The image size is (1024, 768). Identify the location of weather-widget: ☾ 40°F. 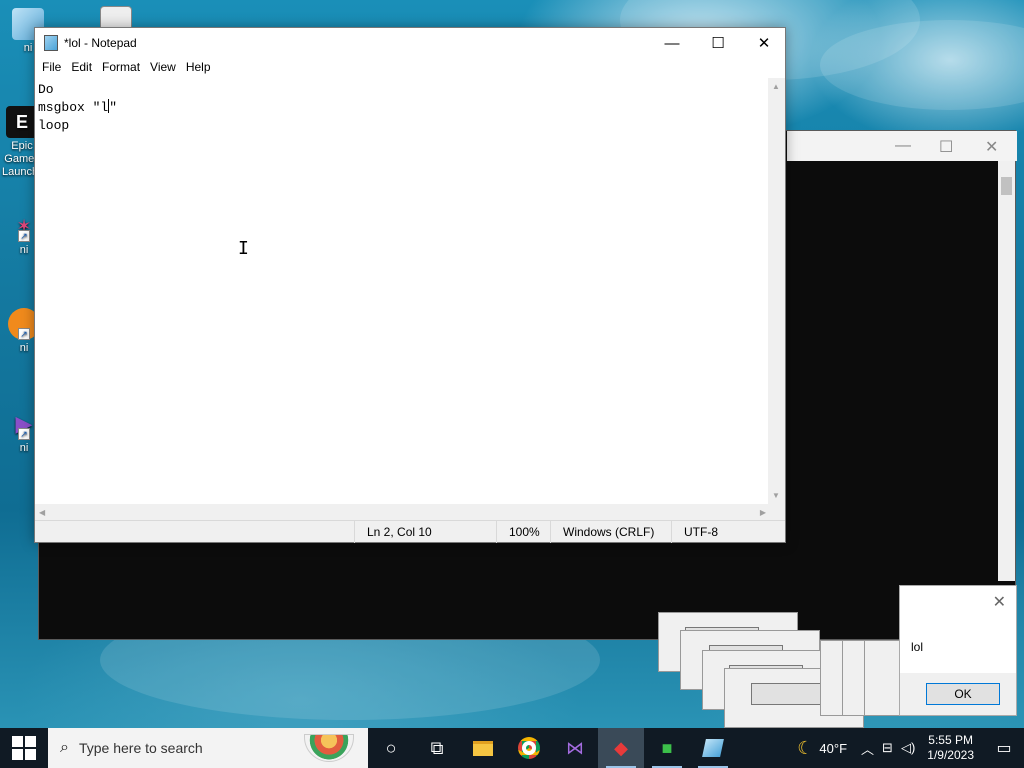
(822, 748).